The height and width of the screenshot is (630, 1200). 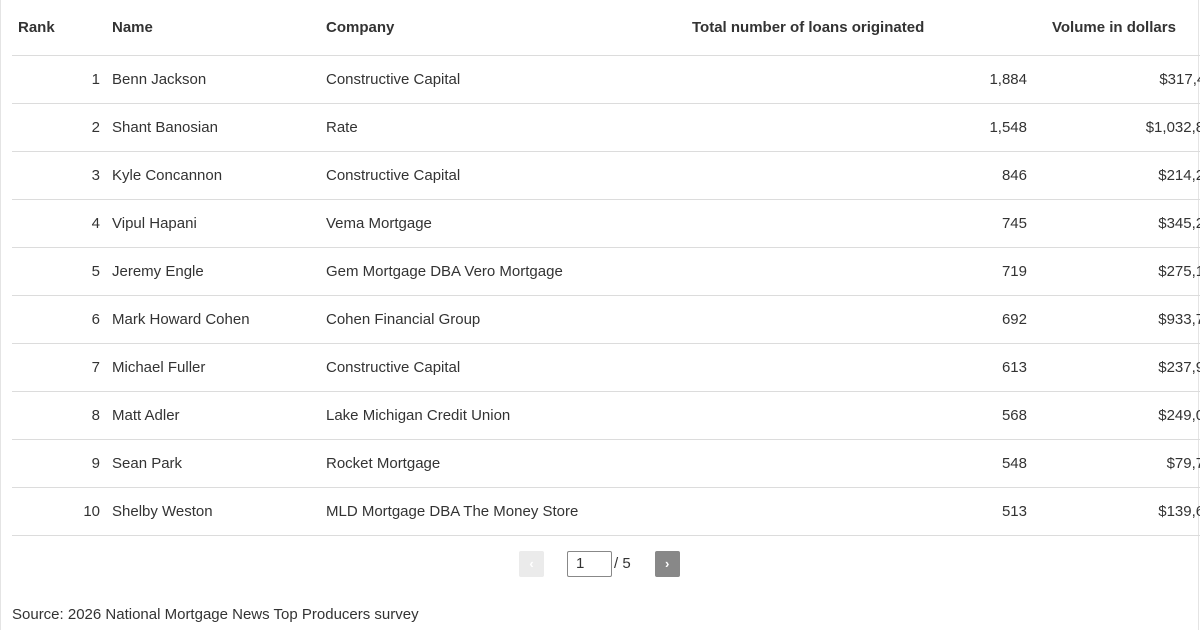 I want to click on cell-name: Jeremy Engle, so click(x=207, y=271).